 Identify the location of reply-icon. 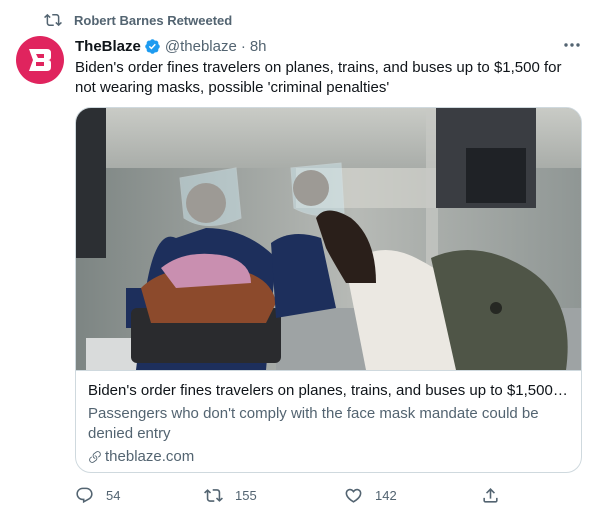
(84, 495).